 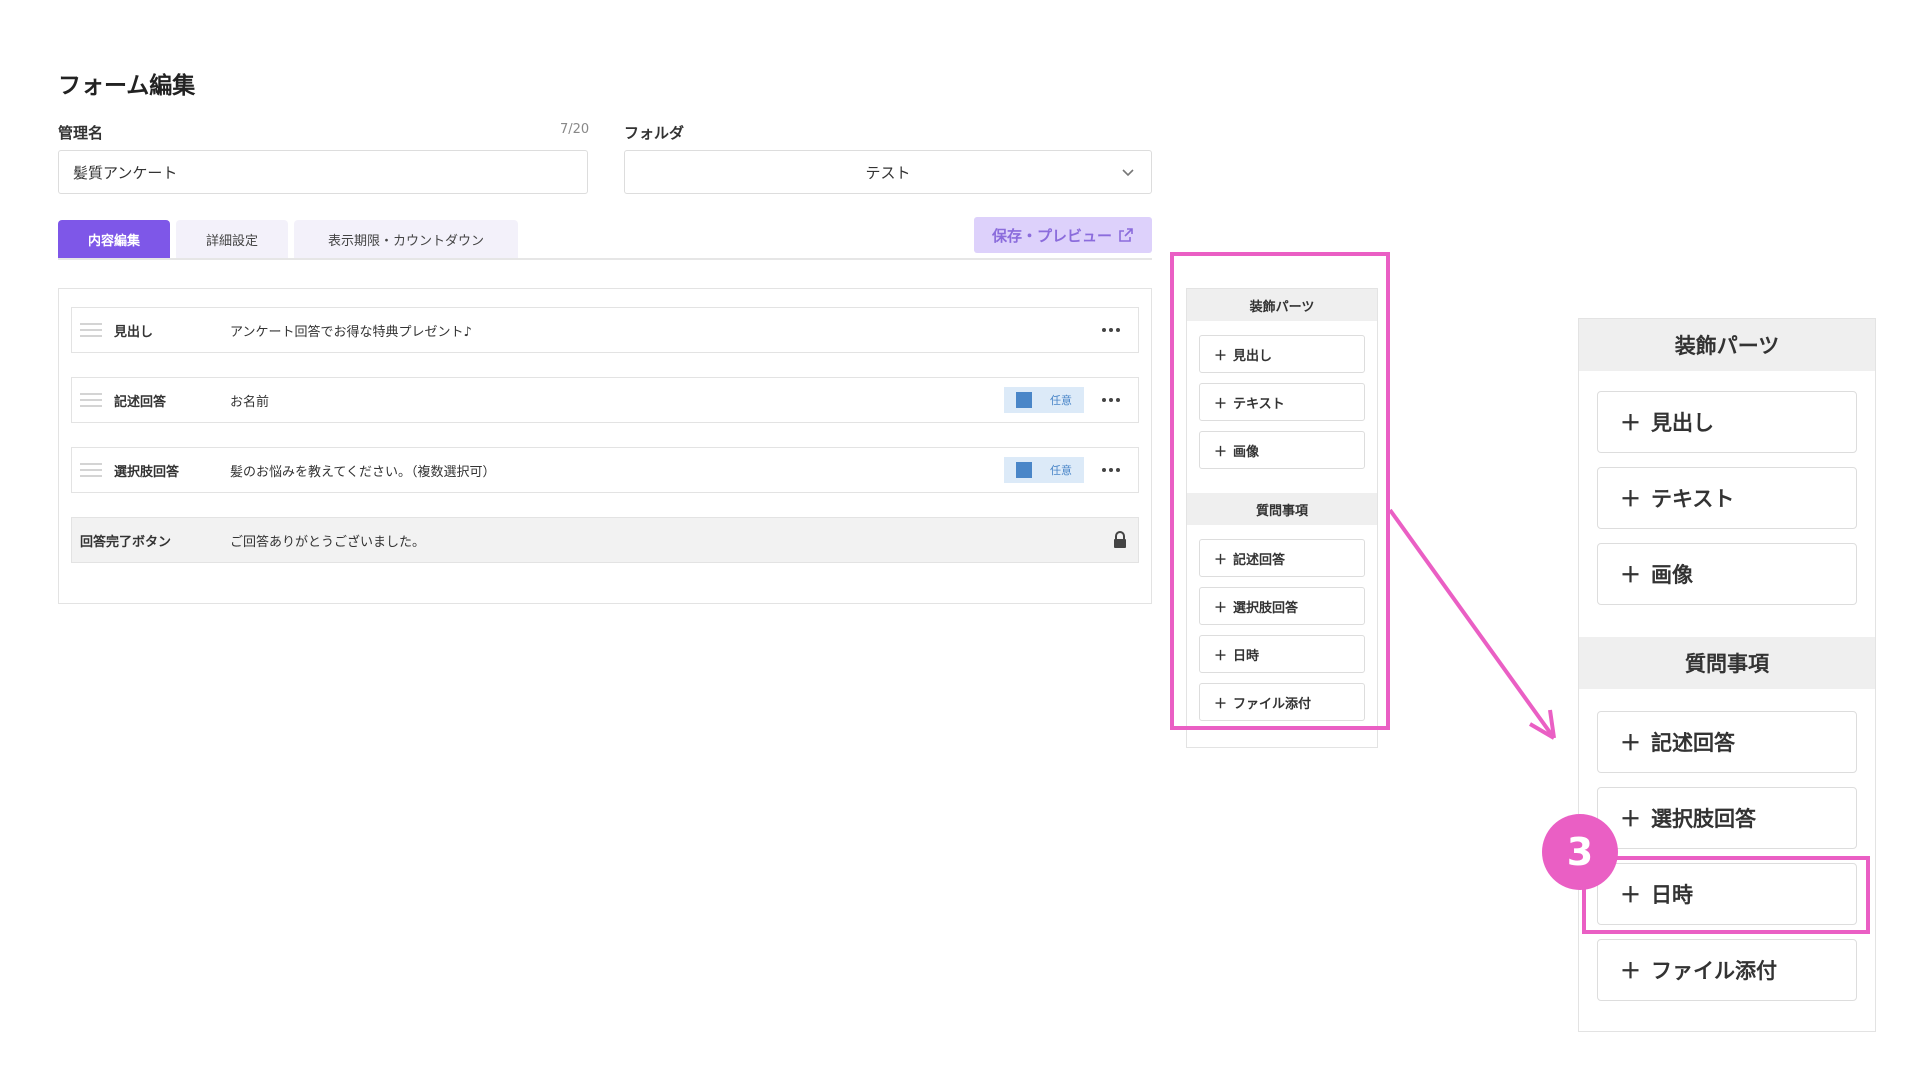 What do you see at coordinates (605, 470) in the screenshot?
I see `form-row-choice-answer: 選択肢回答 髪のお悩みを教えてください。（複数選択可） 任意` at bounding box center [605, 470].